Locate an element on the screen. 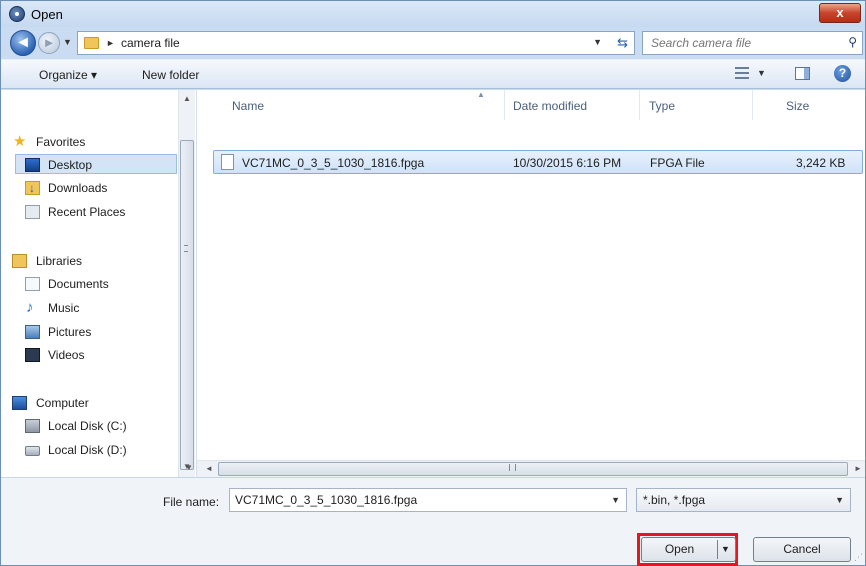 The height and width of the screenshot is (566, 866). column-name: Name is located at coordinates (248, 106).